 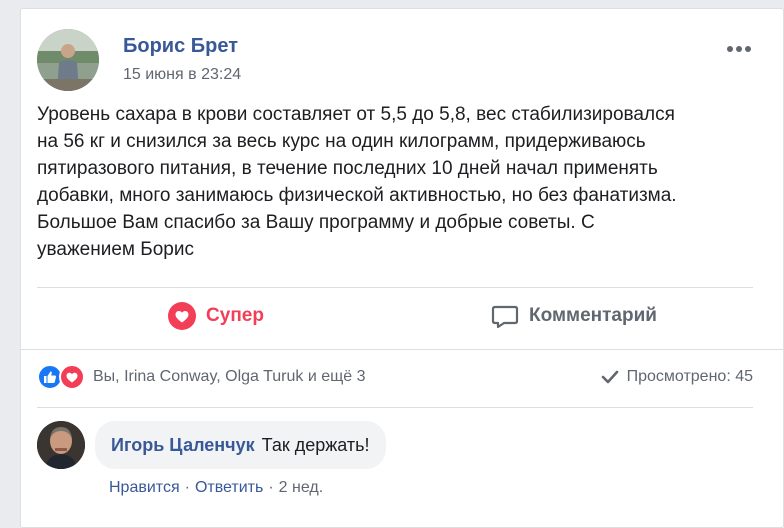 I want to click on views-count: Просмотрено: 45, so click(x=689, y=376).